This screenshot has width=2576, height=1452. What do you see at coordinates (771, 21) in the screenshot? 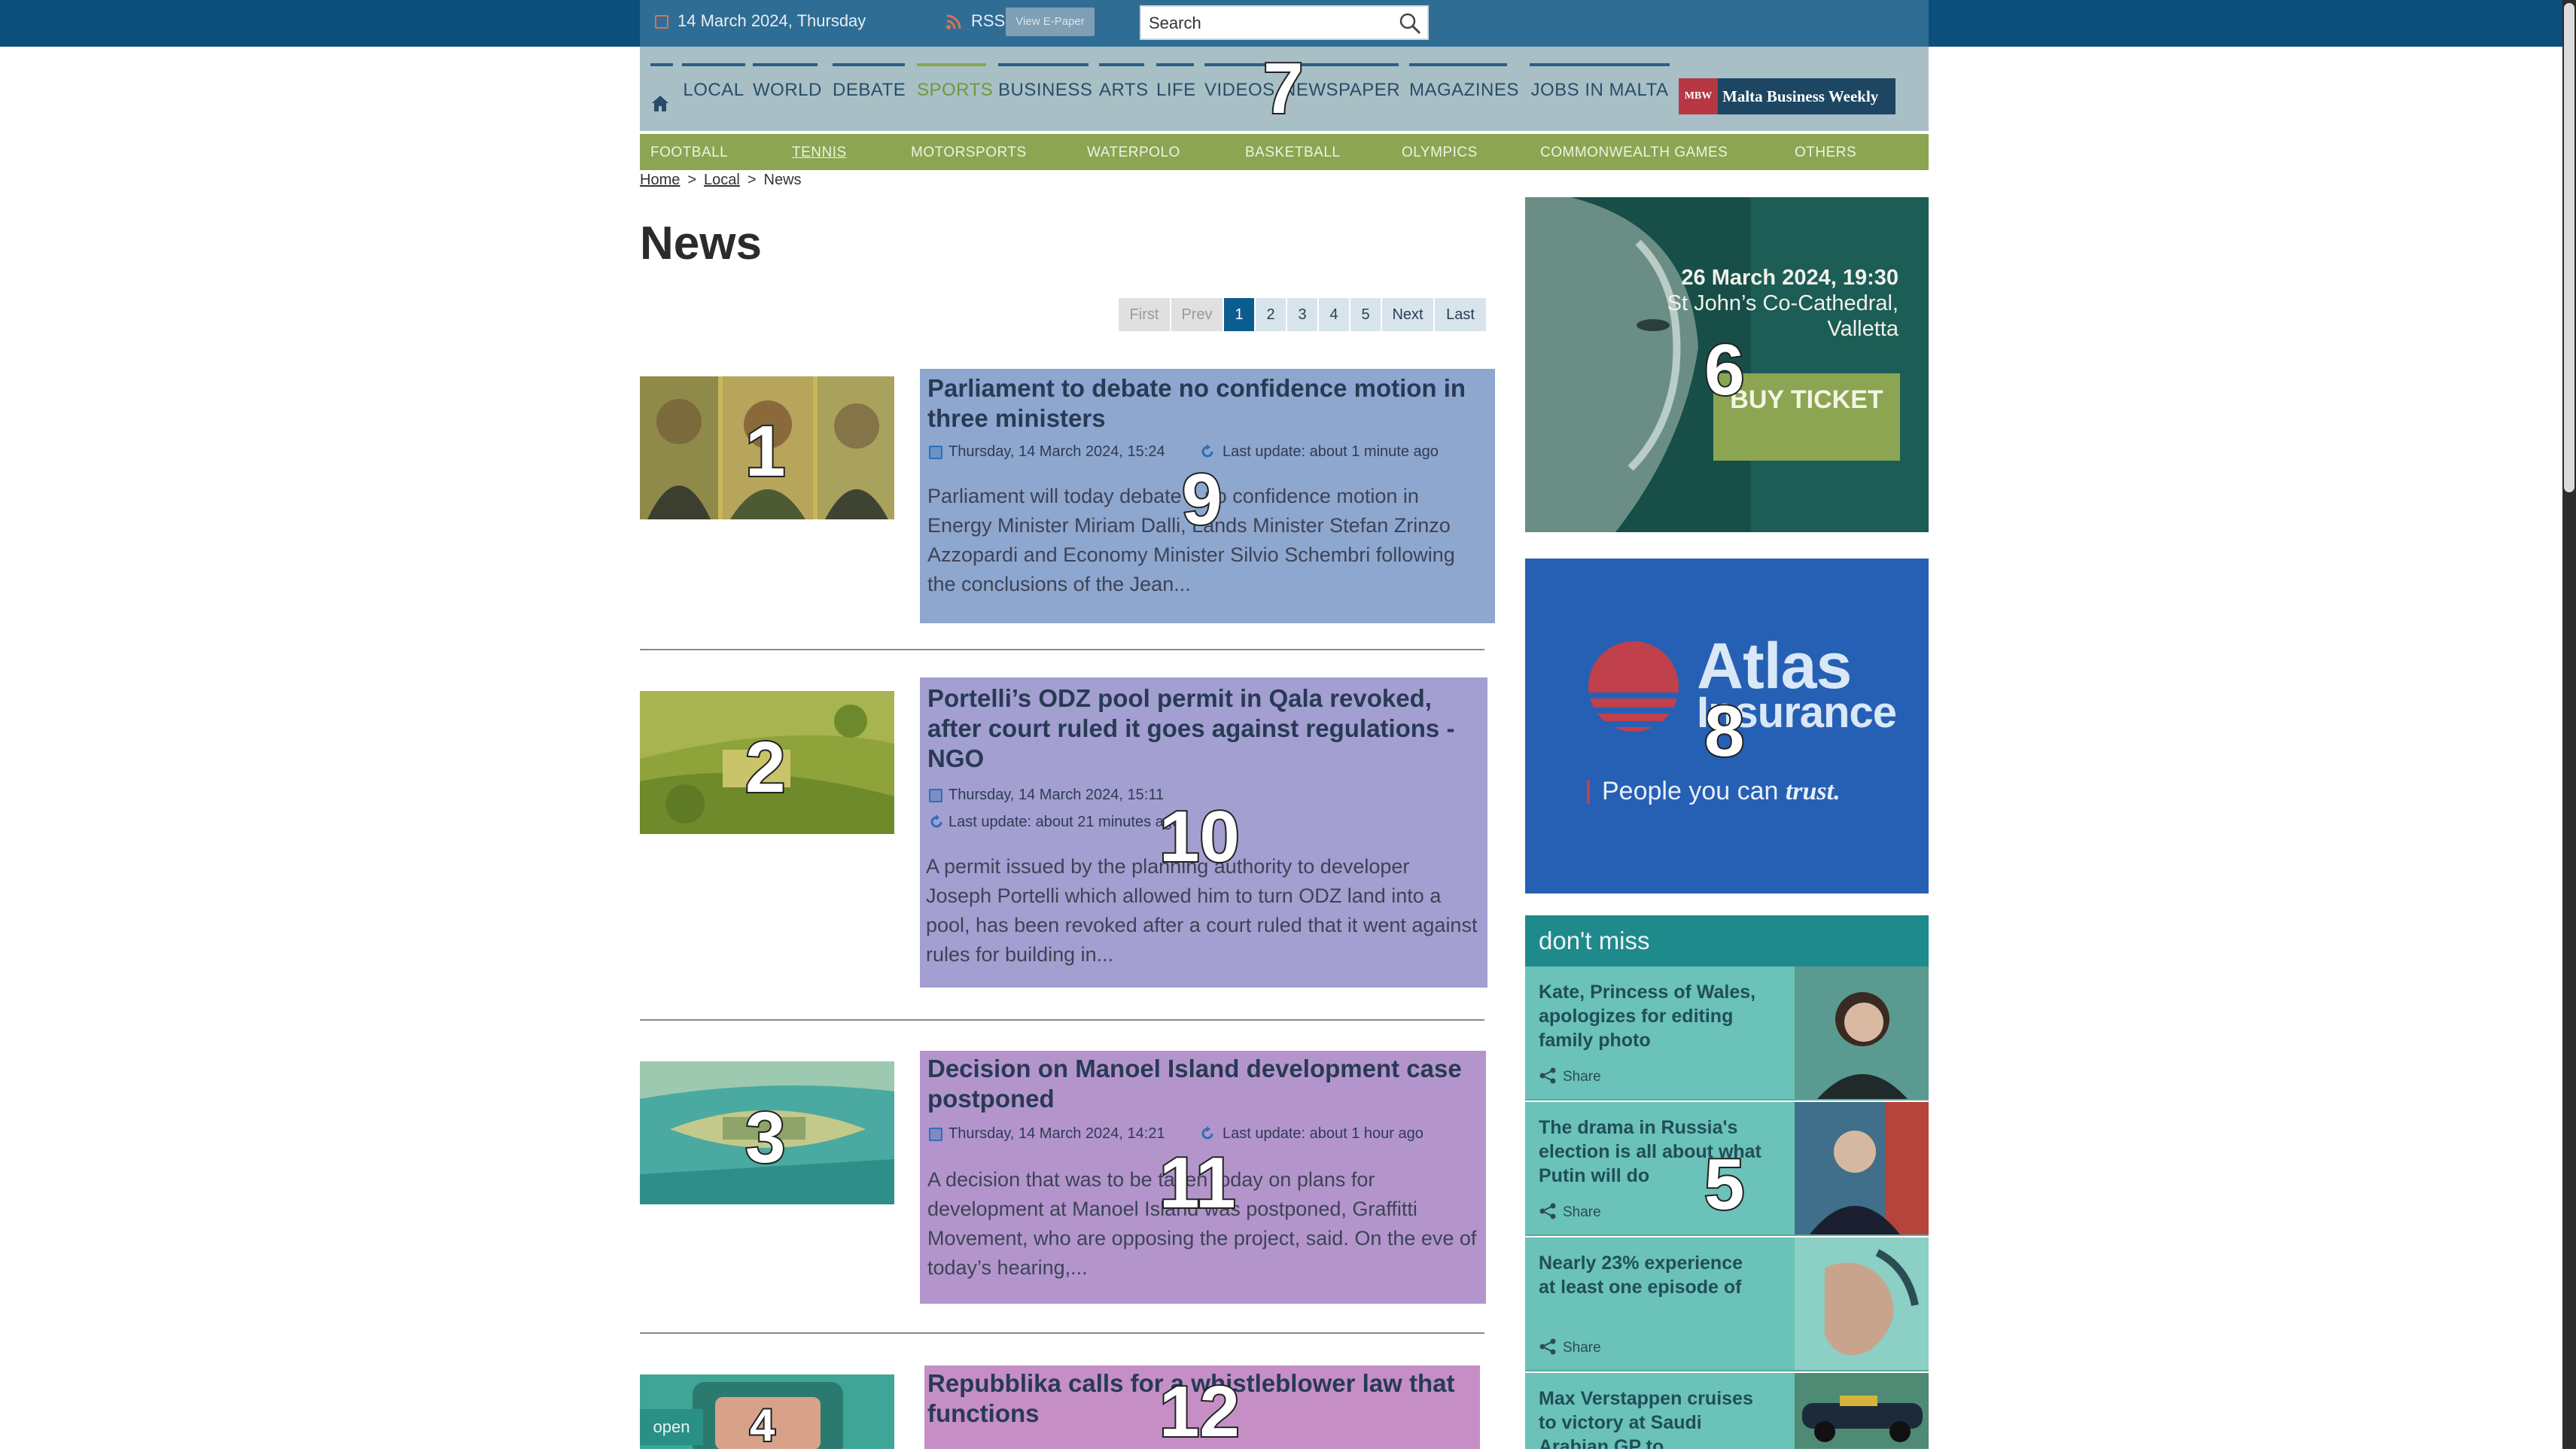
I see `current-date: 14 March 2024, Thursday` at bounding box center [771, 21].